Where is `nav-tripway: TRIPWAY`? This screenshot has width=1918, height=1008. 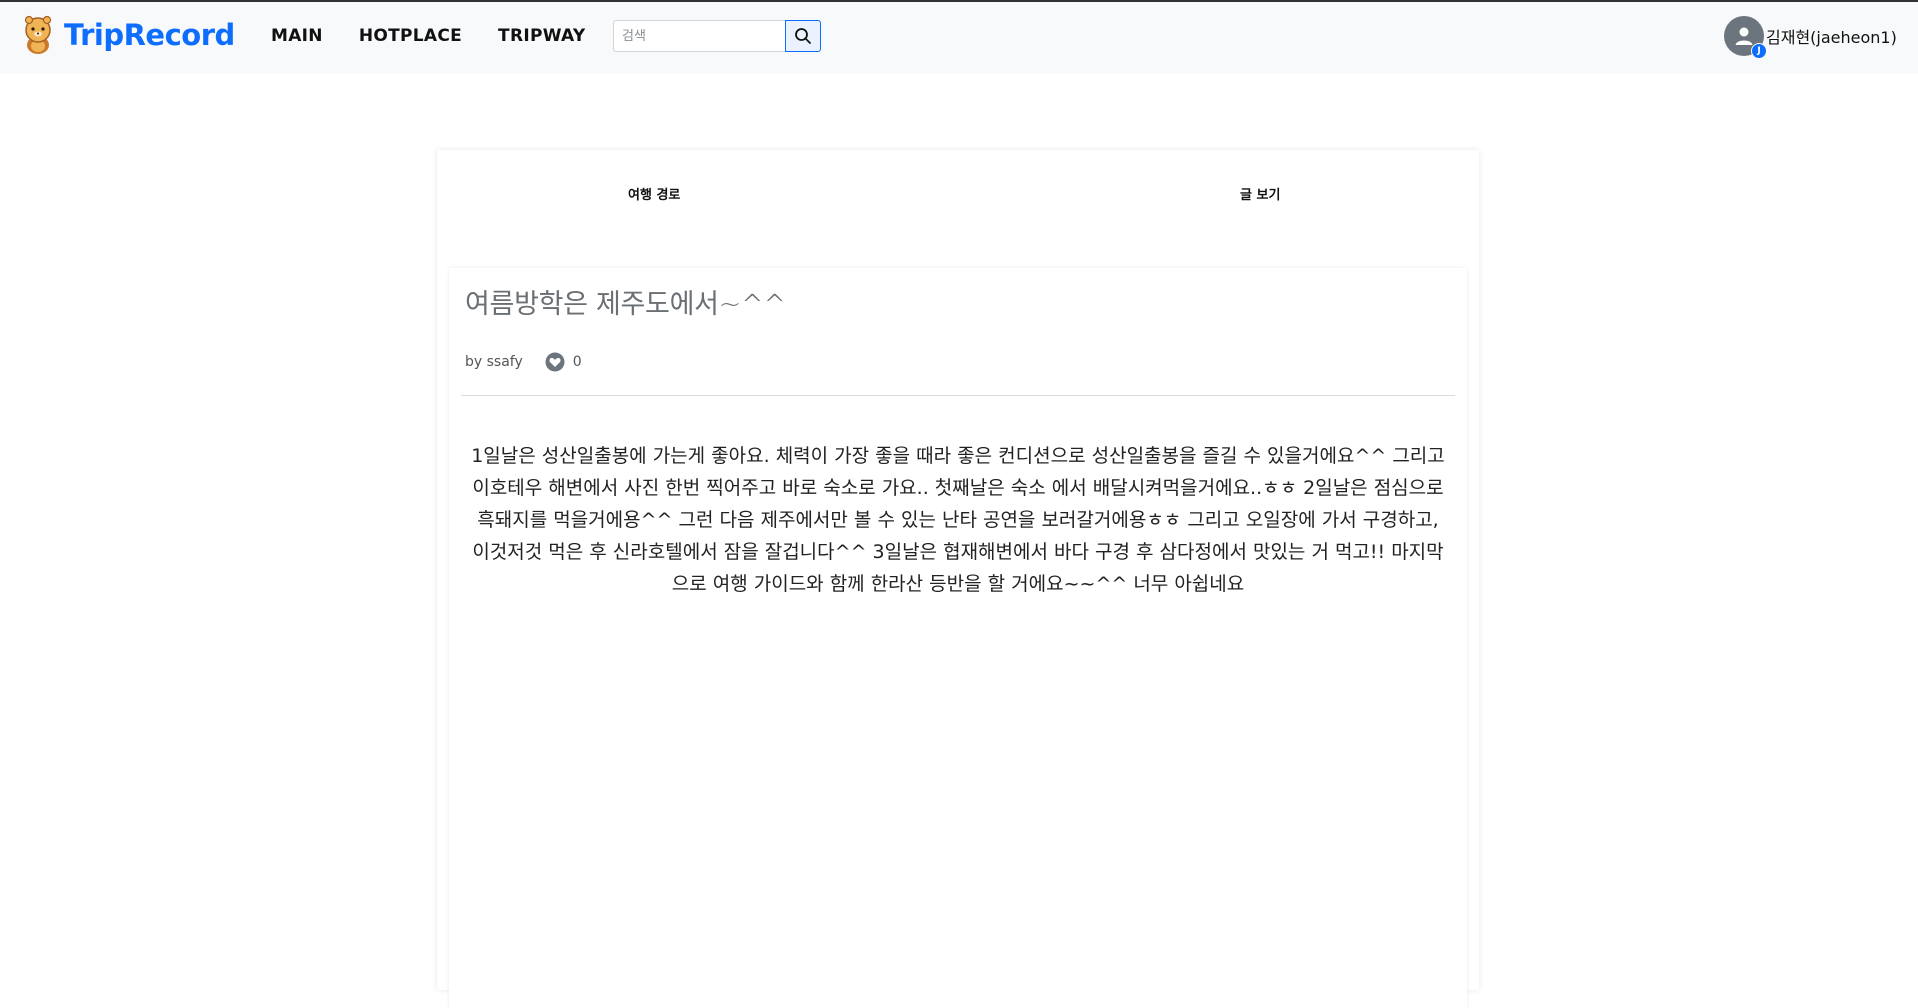
nav-tripway: TRIPWAY is located at coordinates (541, 36).